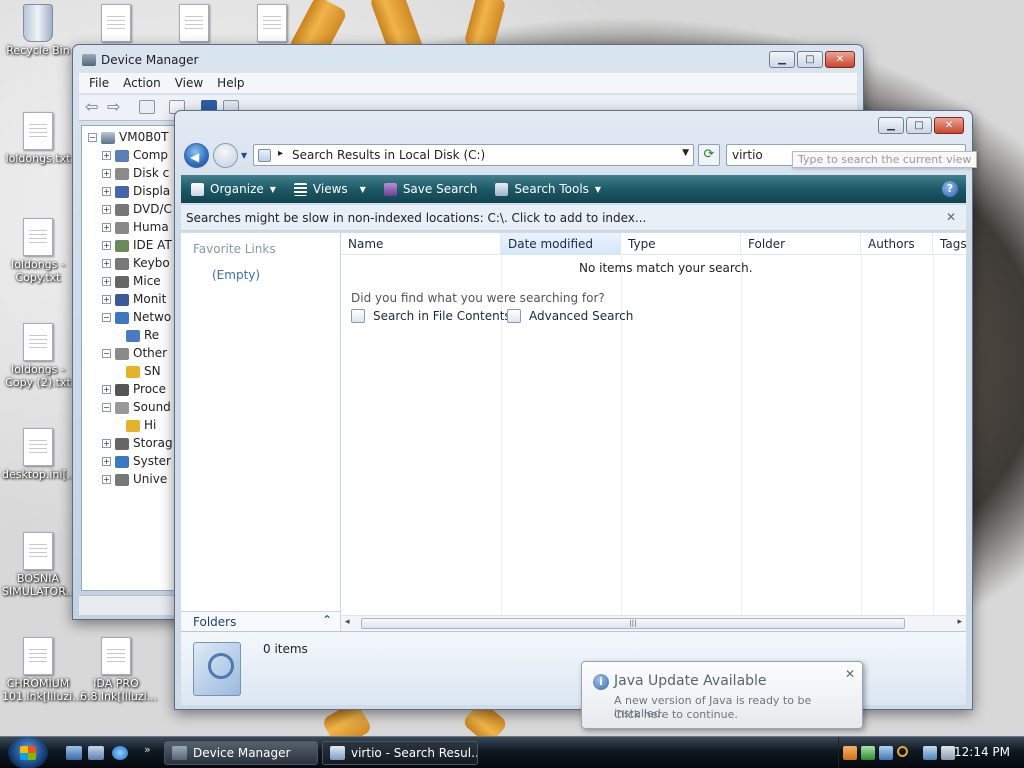 The height and width of the screenshot is (768, 1024). I want to click on display-icon, so click(886, 753).